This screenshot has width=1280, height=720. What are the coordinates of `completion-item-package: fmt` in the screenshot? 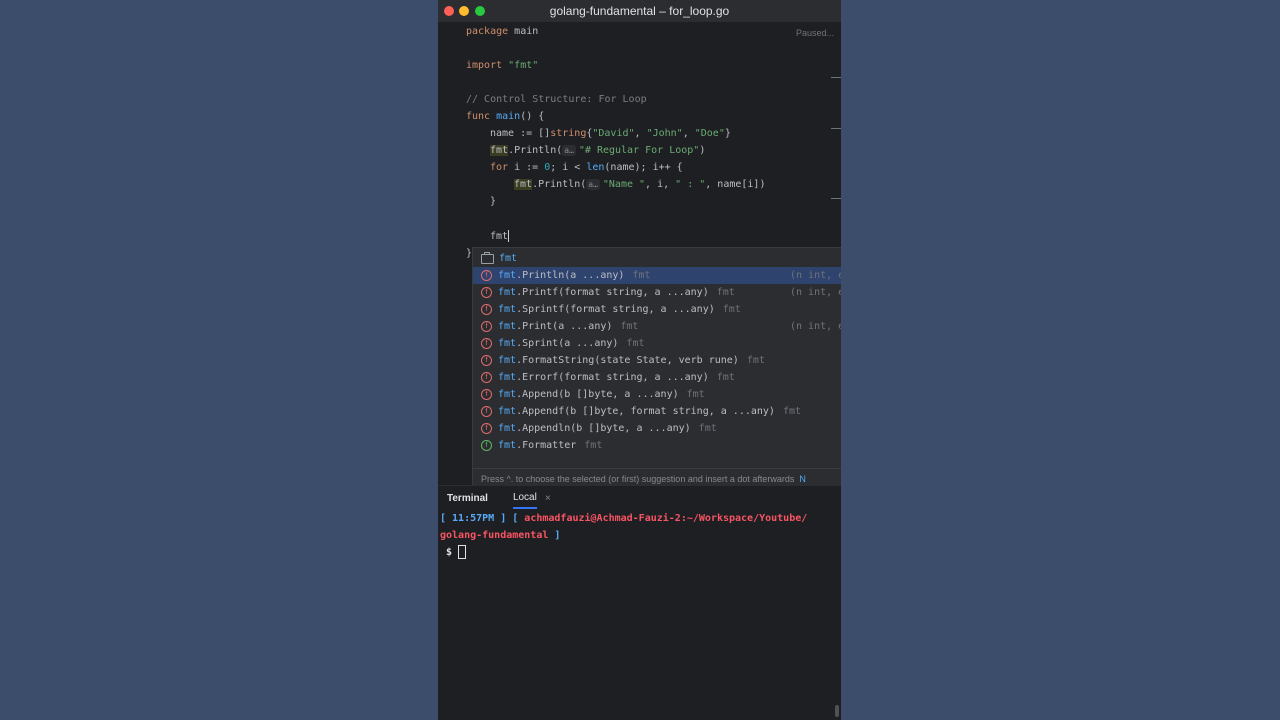 It's located at (657, 258).